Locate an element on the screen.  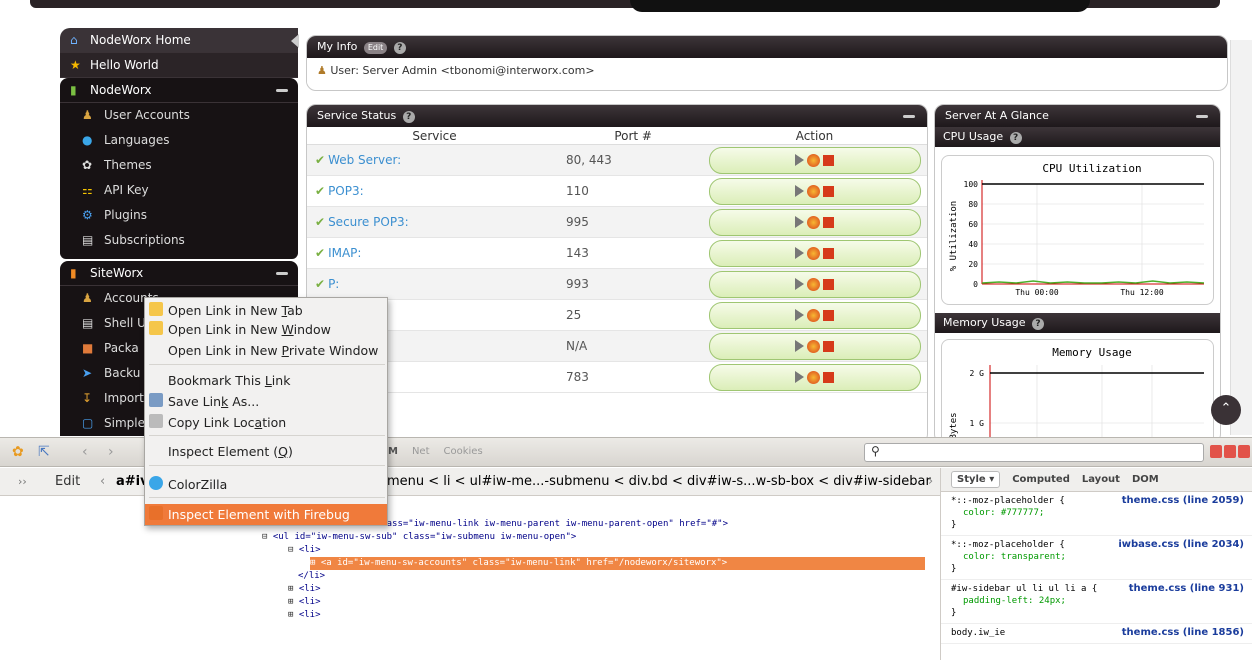
collapse-arrow-icon is located at coordinates (295, 41).